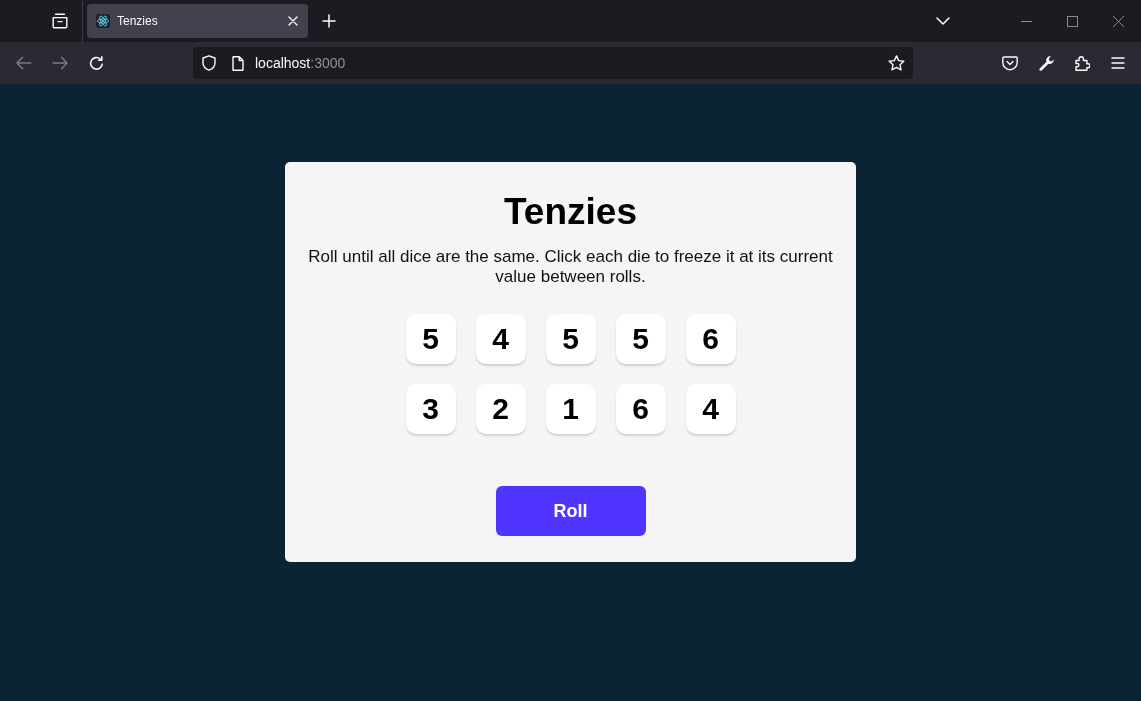 The height and width of the screenshot is (701, 1141). Describe the element at coordinates (1082, 63) in the screenshot. I see `puzzle-icon` at that location.